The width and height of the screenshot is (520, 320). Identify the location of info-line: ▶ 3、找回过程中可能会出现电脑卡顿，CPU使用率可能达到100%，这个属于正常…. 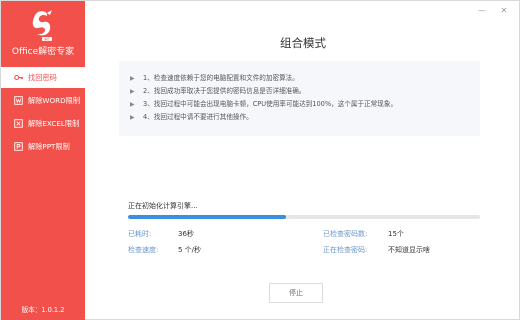
(305, 104).